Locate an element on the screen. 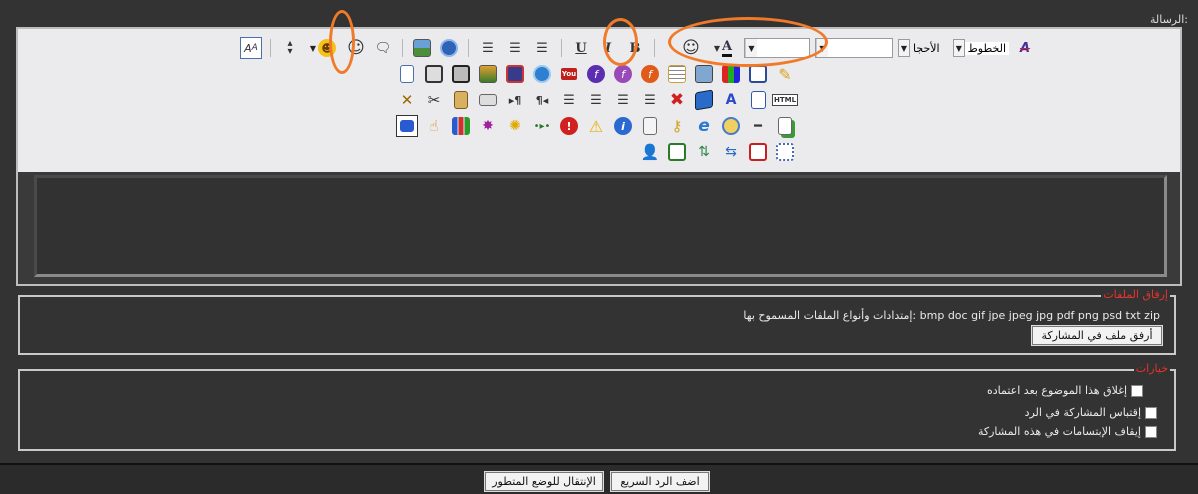 Image resolution: width=1198 pixels, height=494 pixels. key-icon: ⚷ is located at coordinates (677, 126).